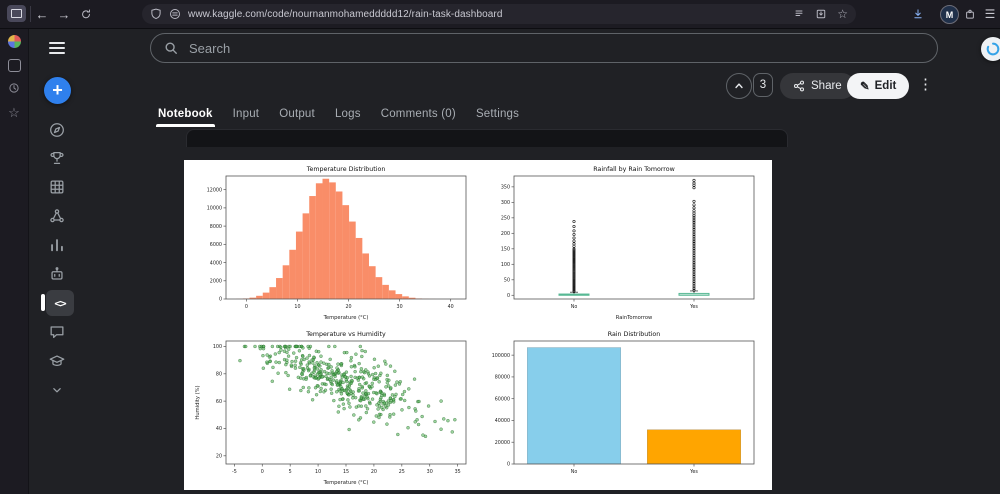  I want to click on bar-chart-icon, so click(57, 245).